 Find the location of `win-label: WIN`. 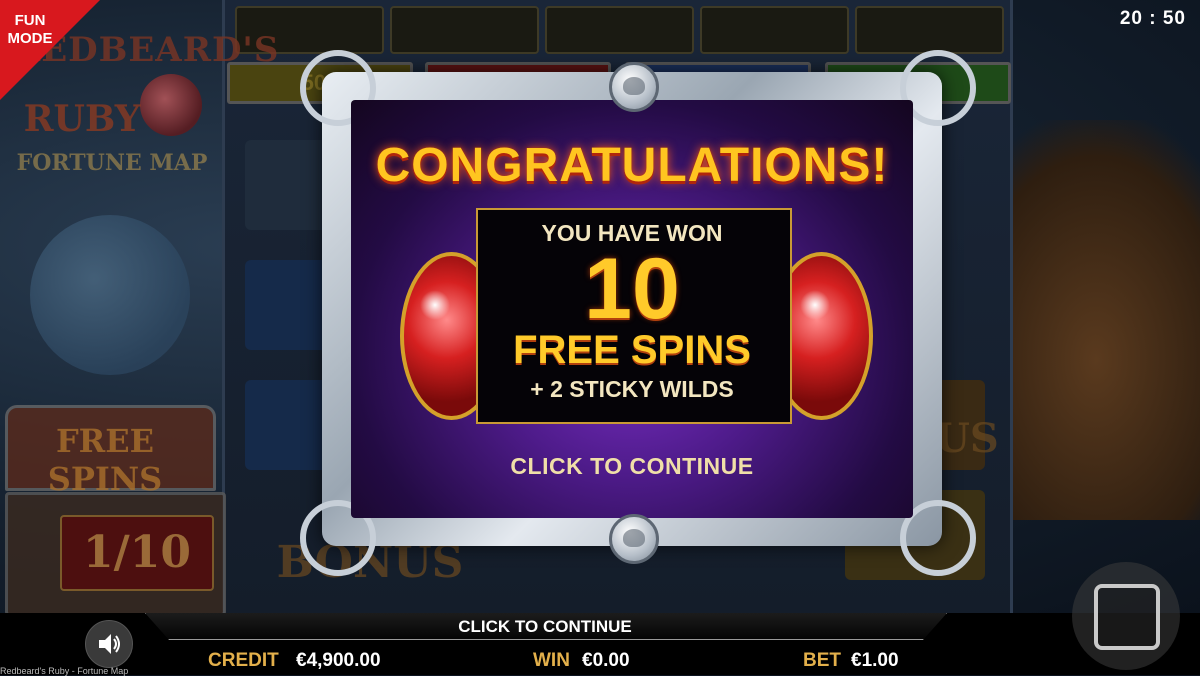

win-label: WIN is located at coordinates (551, 660).